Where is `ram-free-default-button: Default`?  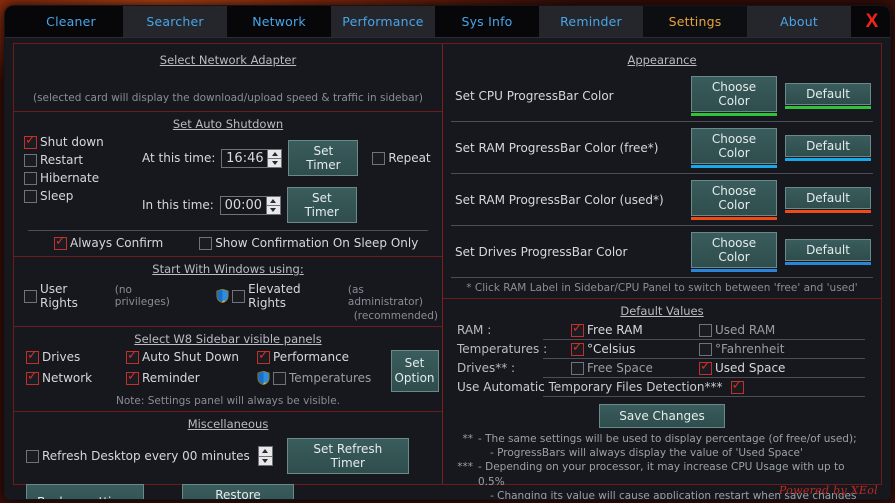 ram-free-default-button: Default is located at coordinates (828, 146).